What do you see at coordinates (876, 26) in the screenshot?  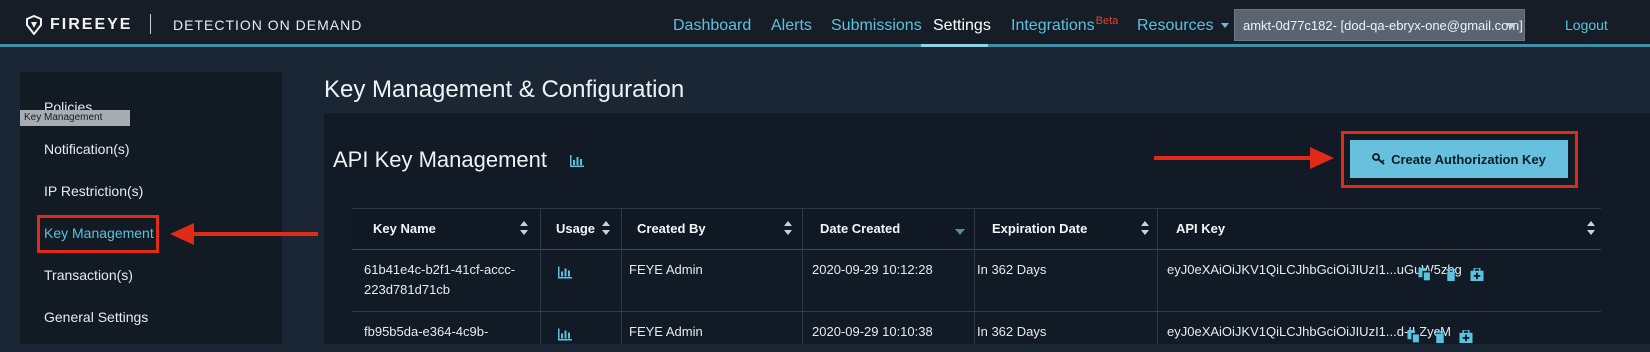 I see `nav-submissions: Submissions` at bounding box center [876, 26].